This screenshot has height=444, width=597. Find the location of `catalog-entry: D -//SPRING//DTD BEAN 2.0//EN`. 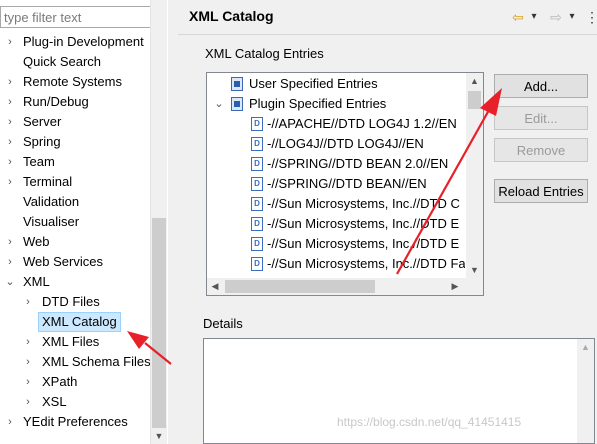

catalog-entry: D -//SPRING//DTD BEAN 2.0//EN is located at coordinates (336, 164).